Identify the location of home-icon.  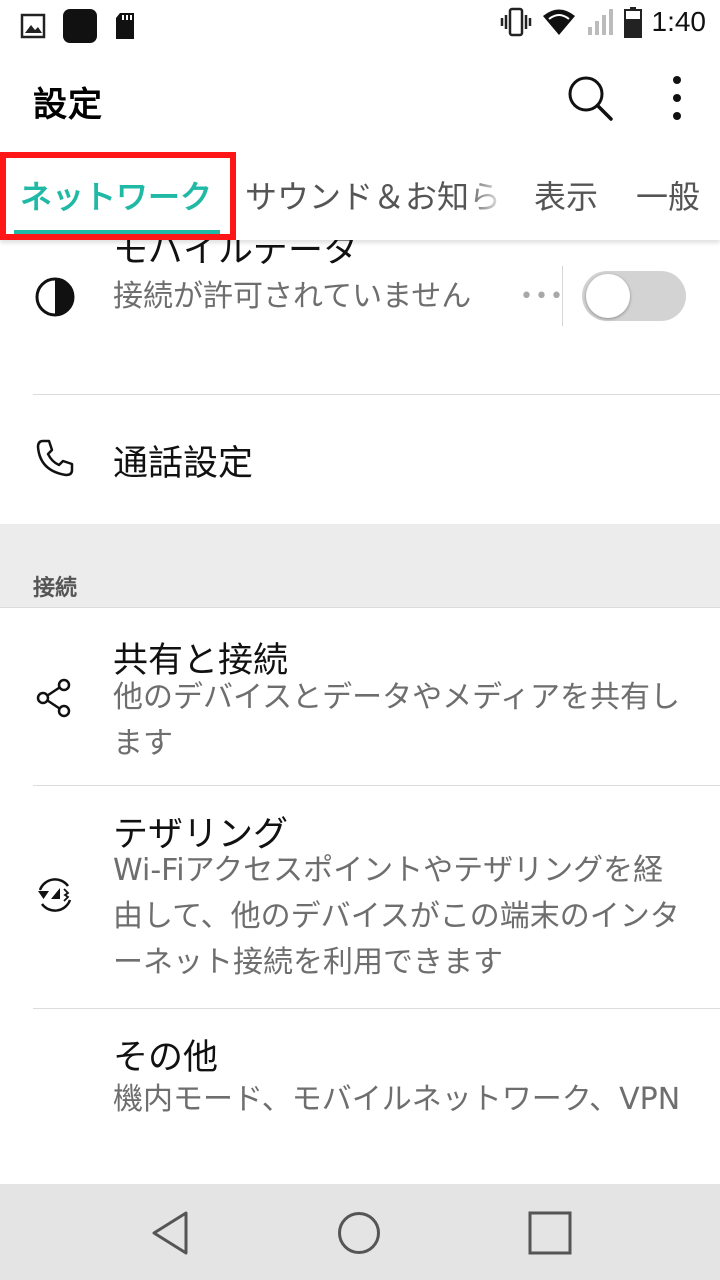
(359, 1233).